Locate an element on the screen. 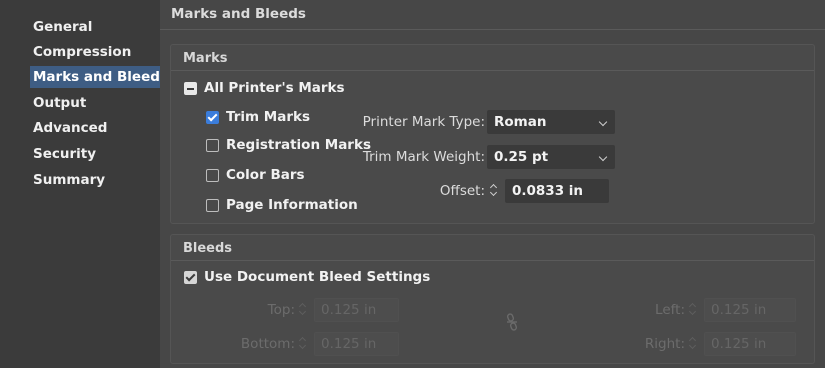  printer-mark-type-label: Printer Mark Type: is located at coordinates (423, 122).